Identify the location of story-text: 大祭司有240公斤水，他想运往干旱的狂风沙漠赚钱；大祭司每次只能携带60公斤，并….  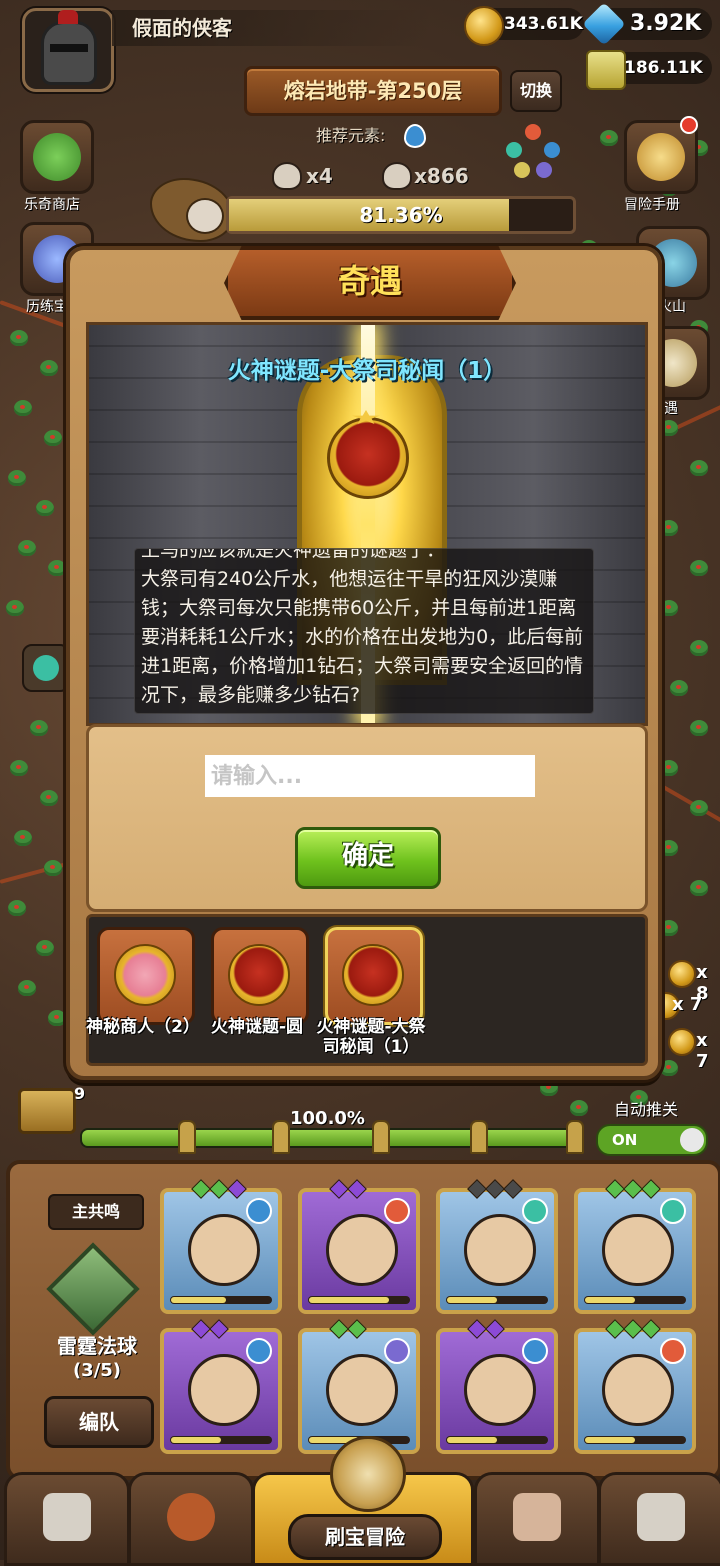
(362, 637).